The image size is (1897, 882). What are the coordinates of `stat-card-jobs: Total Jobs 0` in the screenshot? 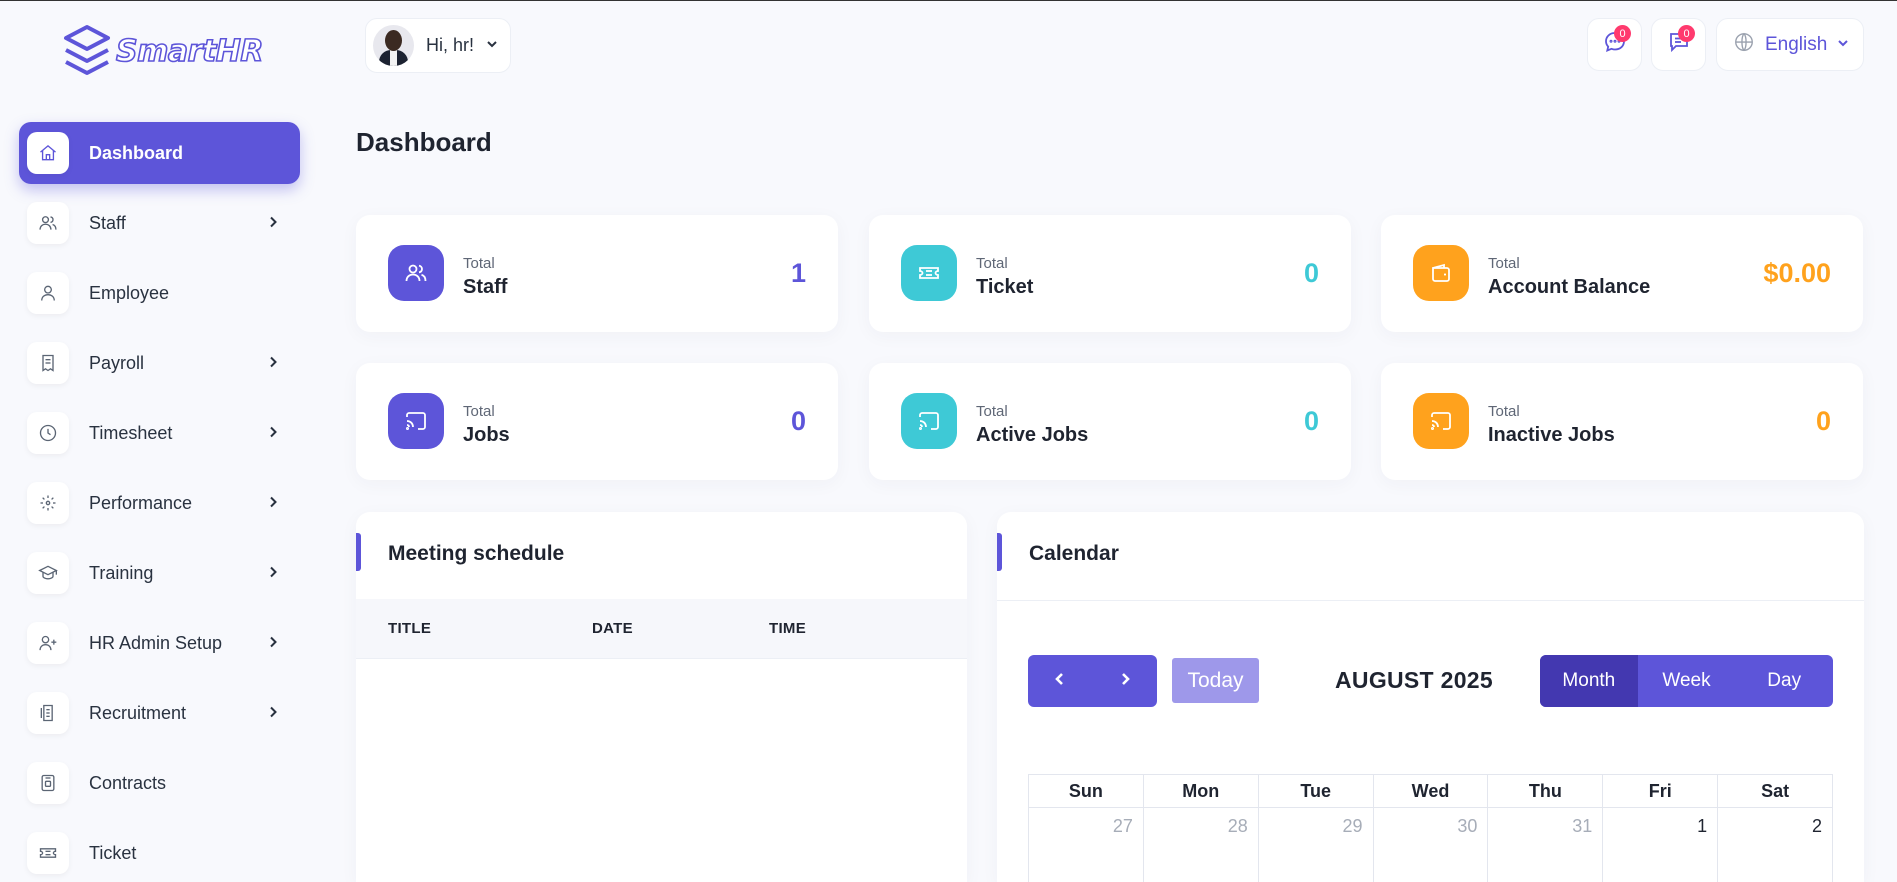 It's located at (597, 421).